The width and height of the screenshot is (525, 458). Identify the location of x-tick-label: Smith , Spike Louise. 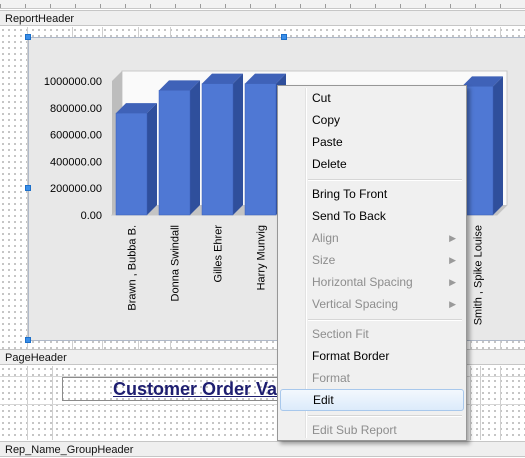
(479, 275).